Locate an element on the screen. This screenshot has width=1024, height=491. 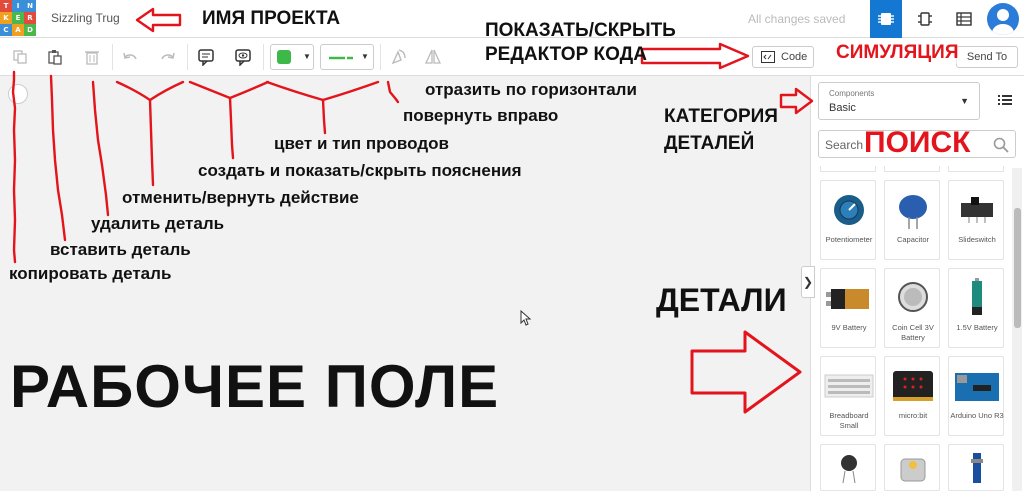
component-card-capacitor: Capacitor is located at coordinates (912, 220).